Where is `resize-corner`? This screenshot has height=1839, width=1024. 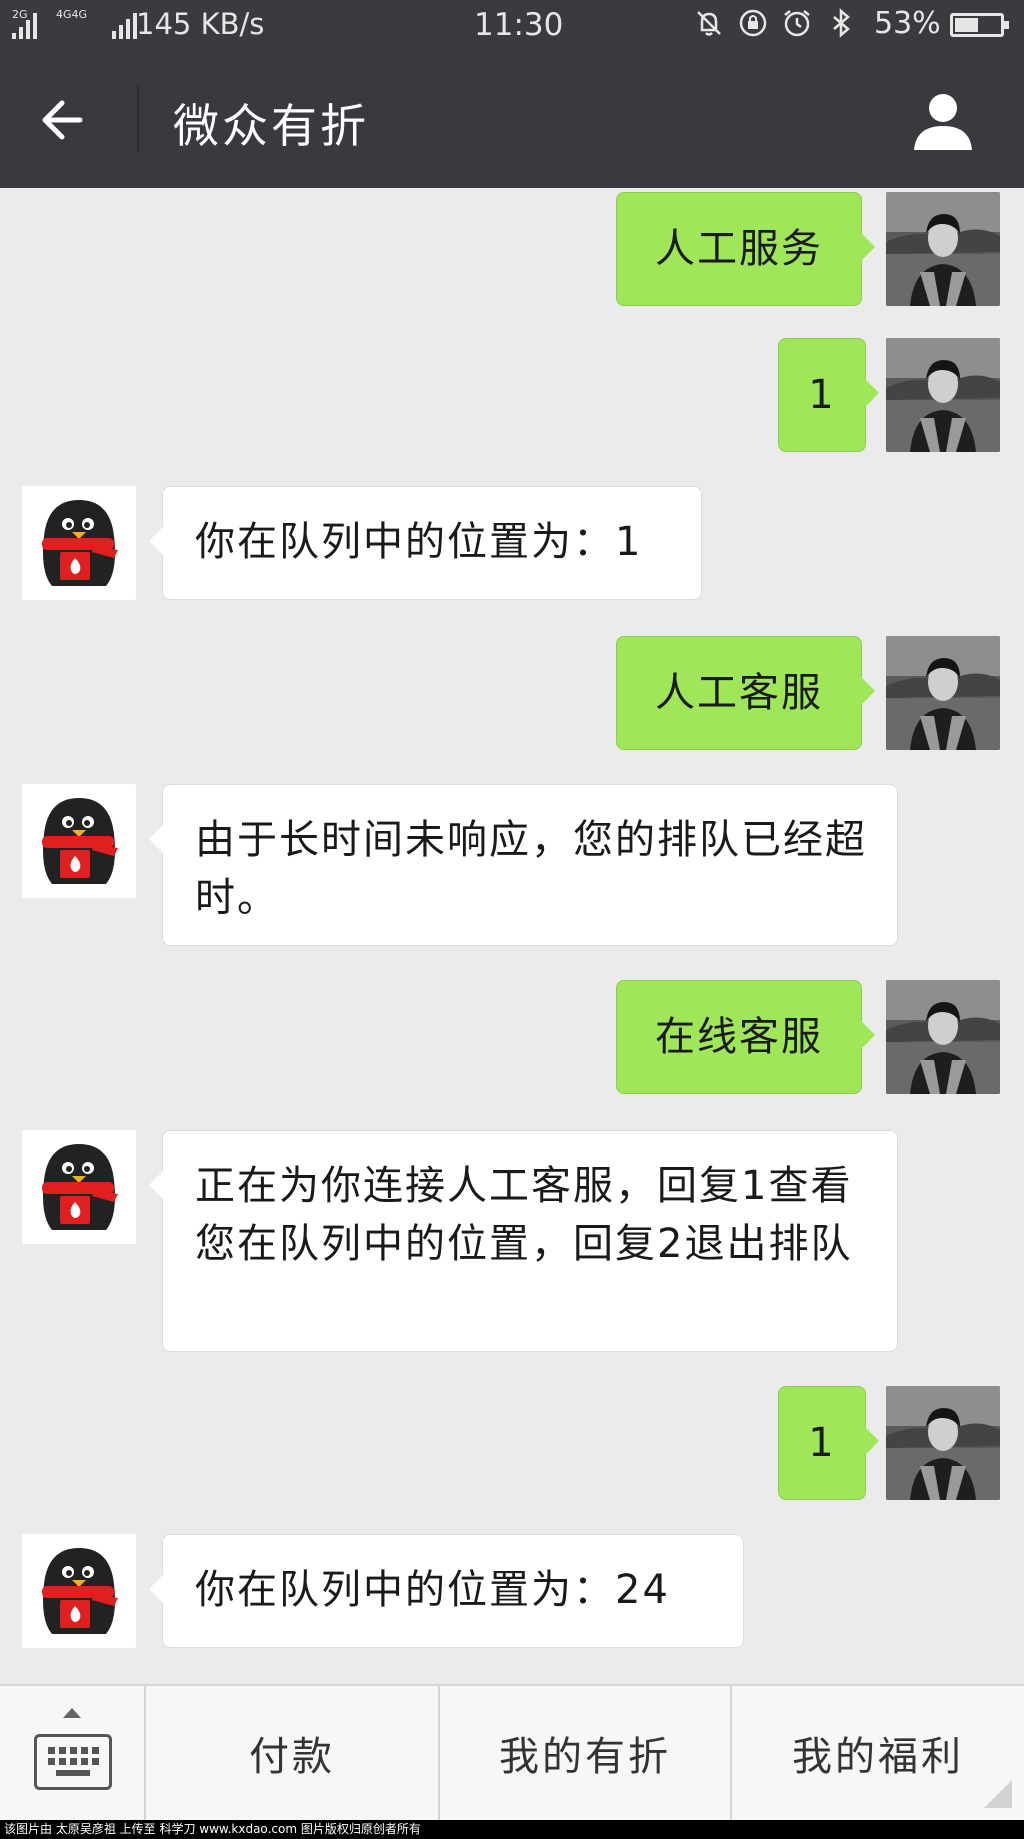
resize-corner is located at coordinates (998, 1794).